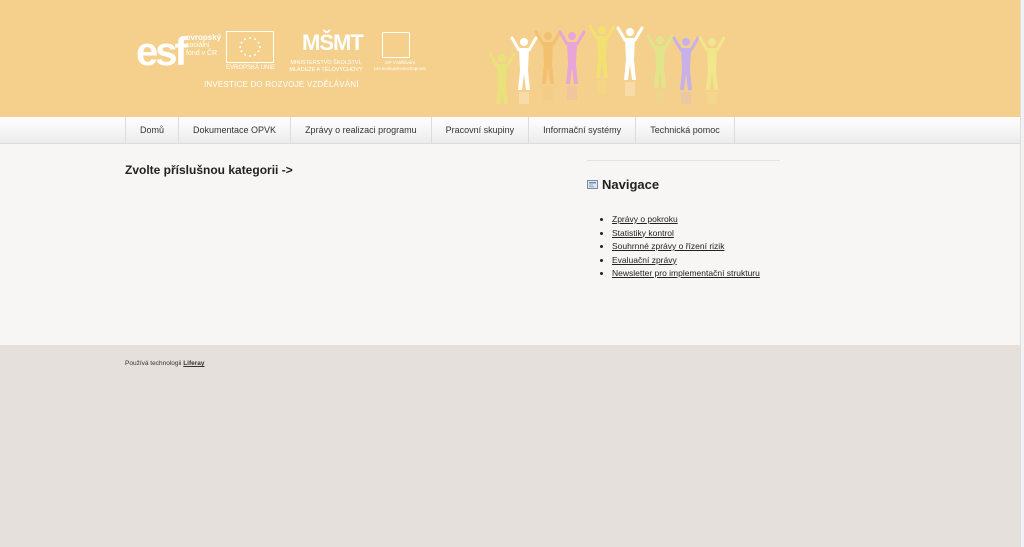  Describe the element at coordinates (592, 184) in the screenshot. I see `portlet-icon` at that location.